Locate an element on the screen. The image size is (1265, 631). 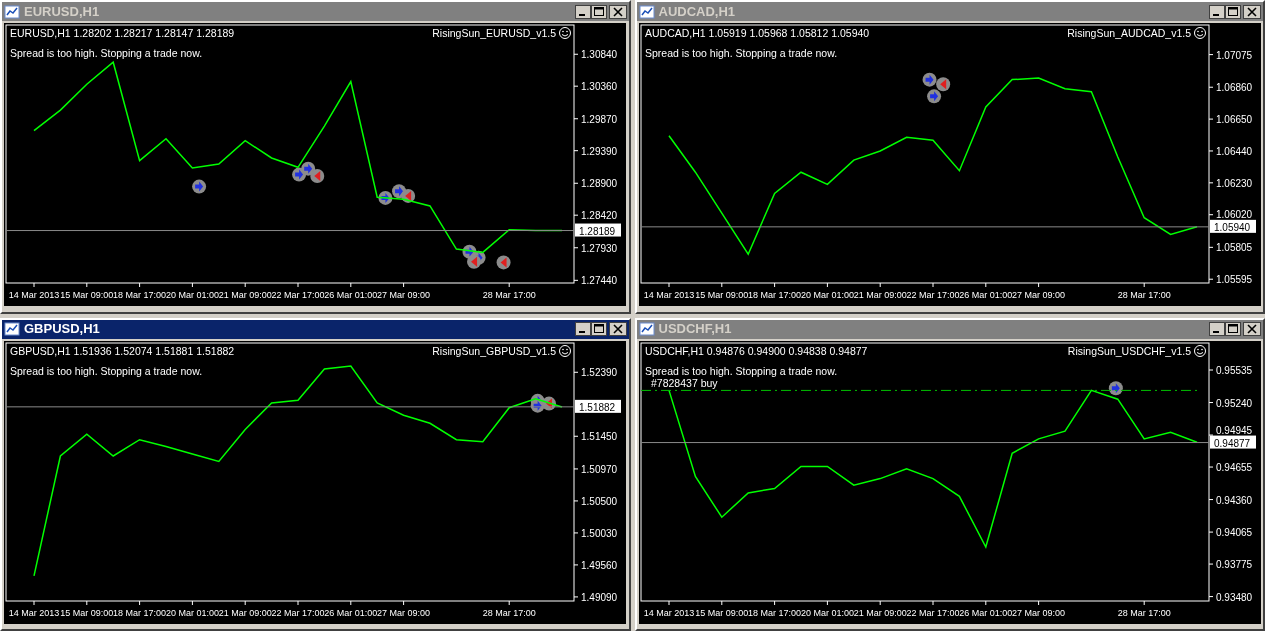
price-axis-label: 1.30360 is located at coordinates (599, 87).